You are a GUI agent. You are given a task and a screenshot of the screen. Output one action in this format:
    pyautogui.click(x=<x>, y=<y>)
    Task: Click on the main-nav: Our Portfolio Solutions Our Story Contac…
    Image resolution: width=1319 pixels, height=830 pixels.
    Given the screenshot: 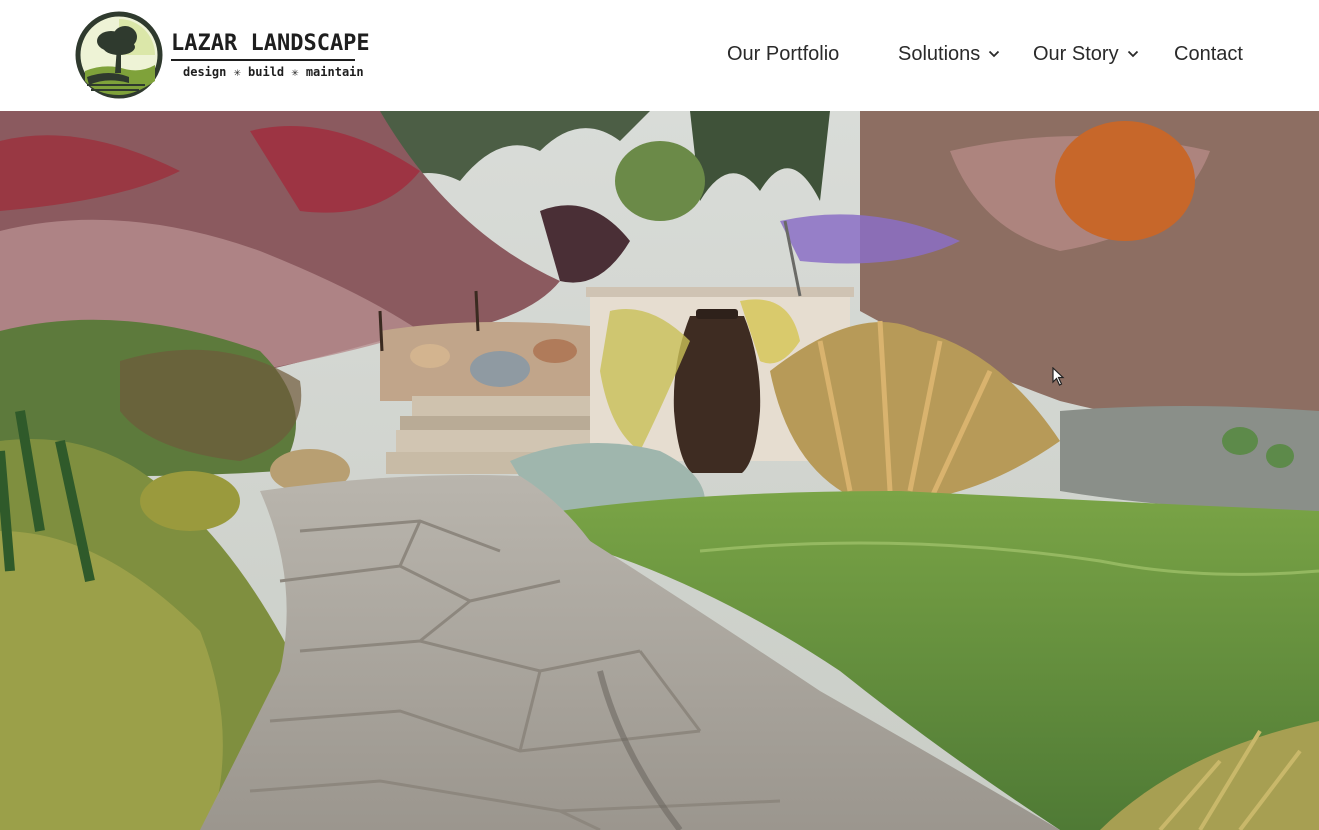 What is the action you would take?
    pyautogui.click(x=659, y=54)
    